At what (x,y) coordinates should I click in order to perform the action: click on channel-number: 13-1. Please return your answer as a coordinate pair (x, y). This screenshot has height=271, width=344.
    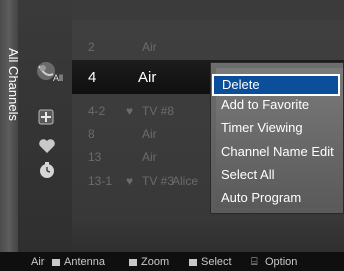
    Looking at the image, I should click on (100, 181).